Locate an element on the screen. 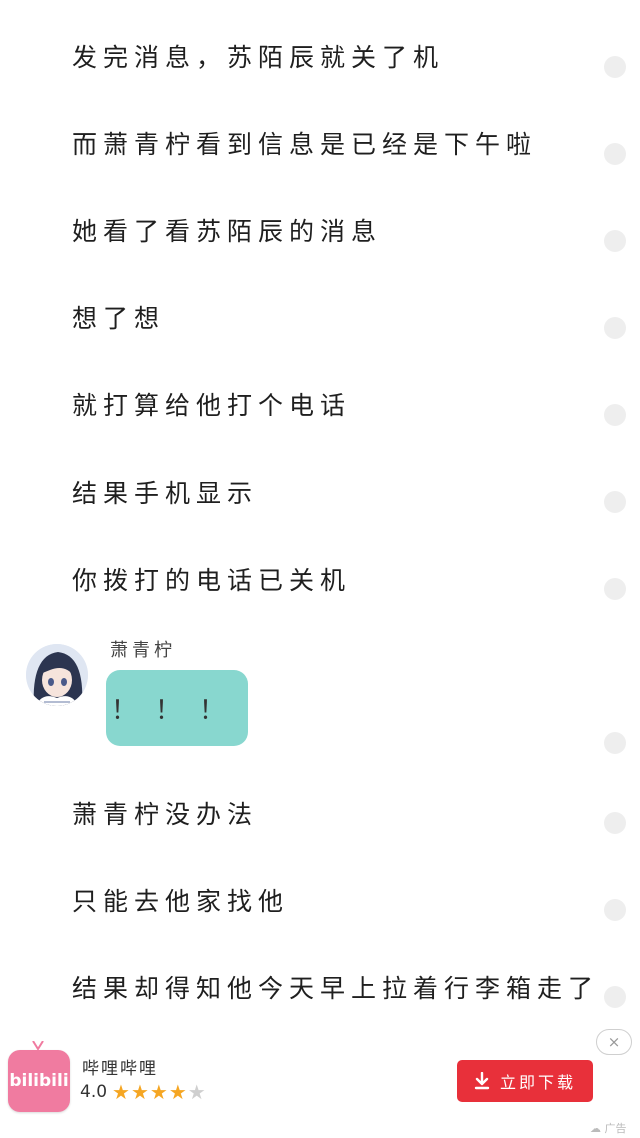 This screenshot has width=640, height=1138. ad-close-button: × is located at coordinates (614, 1042).